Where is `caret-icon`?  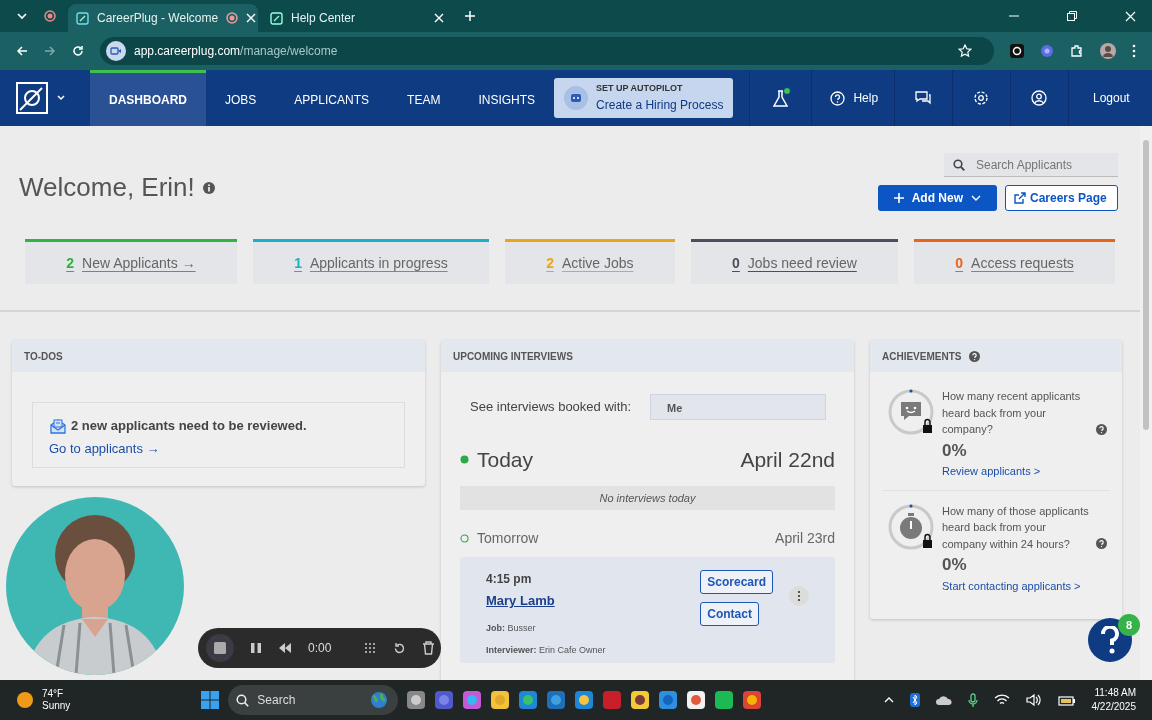
caret-icon is located at coordinates (61, 98).